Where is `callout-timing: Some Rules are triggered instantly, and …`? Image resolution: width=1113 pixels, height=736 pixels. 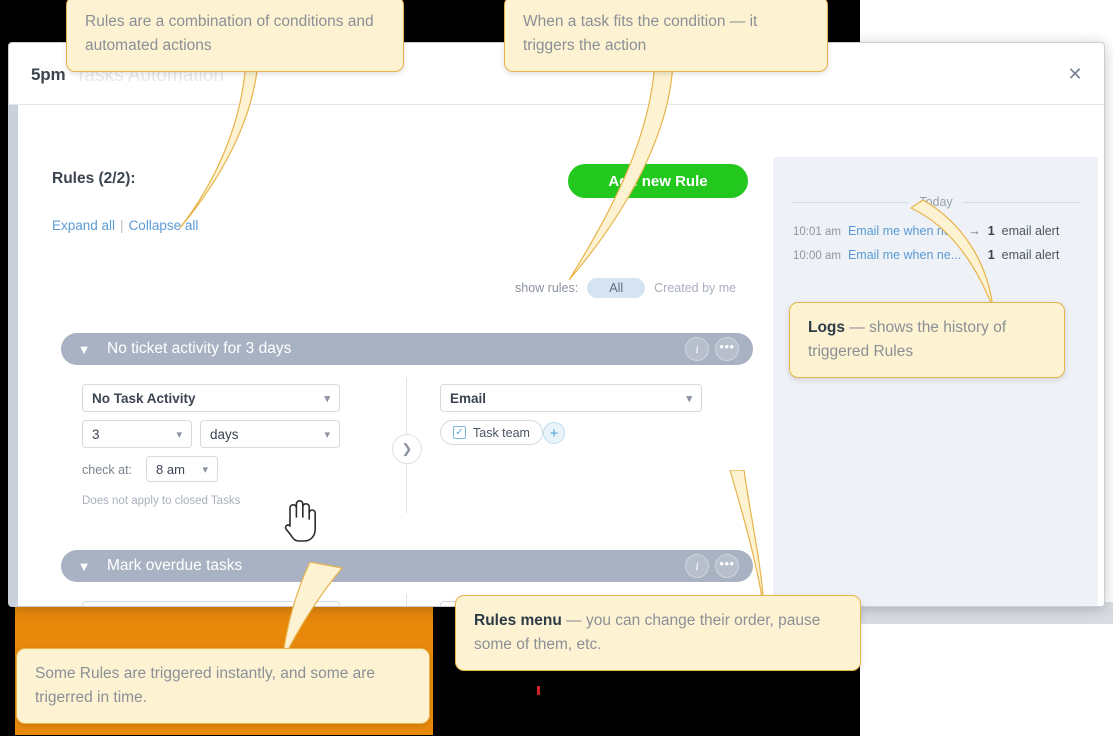
callout-timing: Some Rules are triggered instantly, and … is located at coordinates (223, 686).